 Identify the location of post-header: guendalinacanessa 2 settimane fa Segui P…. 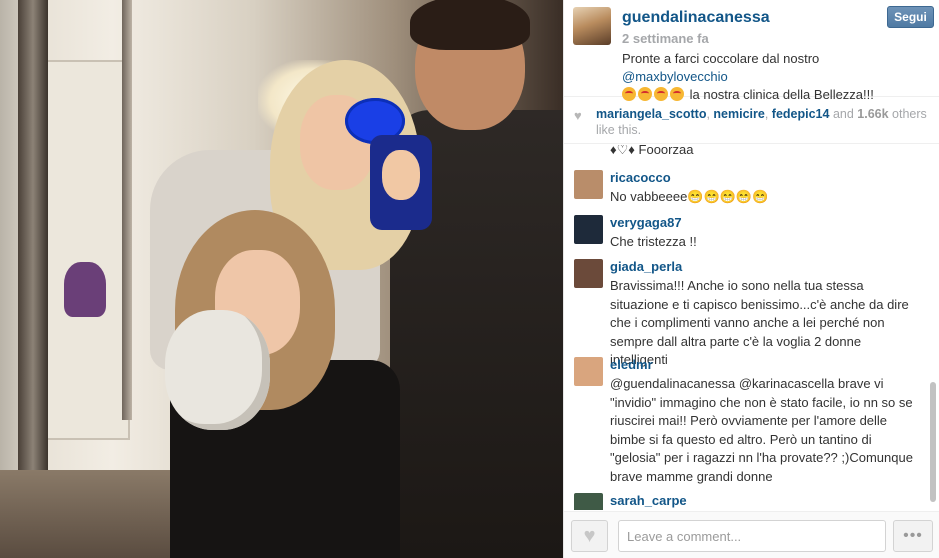
(751, 51).